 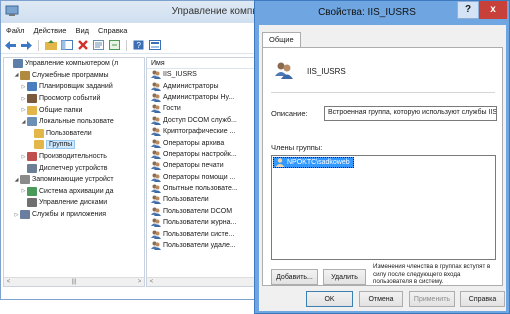 What do you see at coordinates (74, 157) in the screenshot?
I see `tree-item: ▷ Производительность` at bounding box center [74, 157].